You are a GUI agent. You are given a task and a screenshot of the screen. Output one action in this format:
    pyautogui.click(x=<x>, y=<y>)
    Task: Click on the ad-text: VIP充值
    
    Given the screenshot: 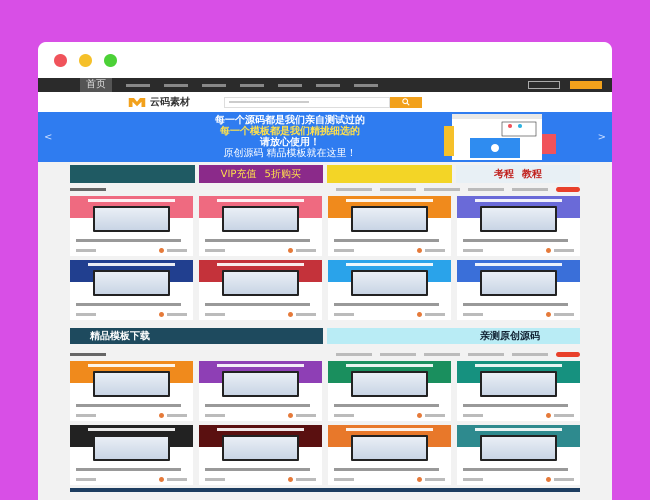 What is the action you would take?
    pyautogui.click(x=238, y=174)
    